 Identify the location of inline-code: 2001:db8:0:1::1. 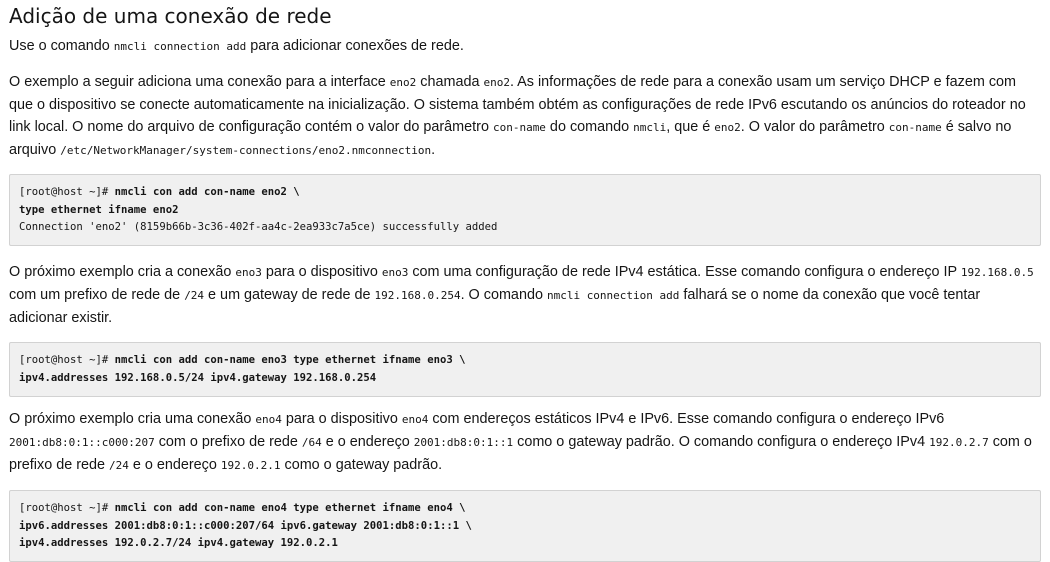
(463, 442).